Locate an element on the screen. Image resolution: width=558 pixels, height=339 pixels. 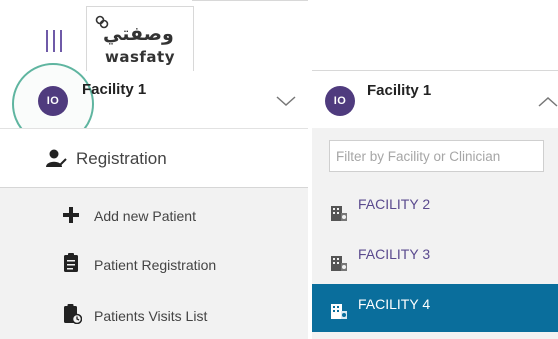
facility-option-label: FACILITY 3 is located at coordinates (394, 254).